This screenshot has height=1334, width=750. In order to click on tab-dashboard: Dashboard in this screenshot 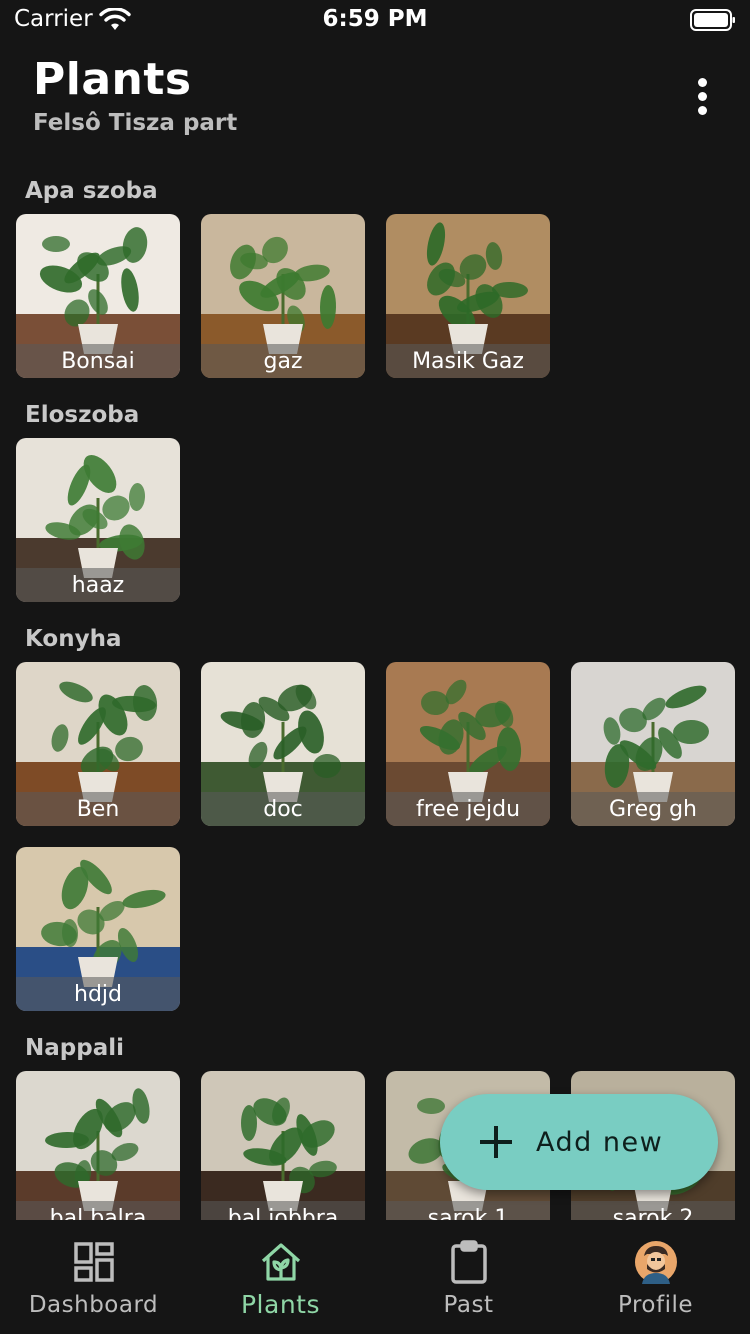, I will do `click(93, 1277)`.